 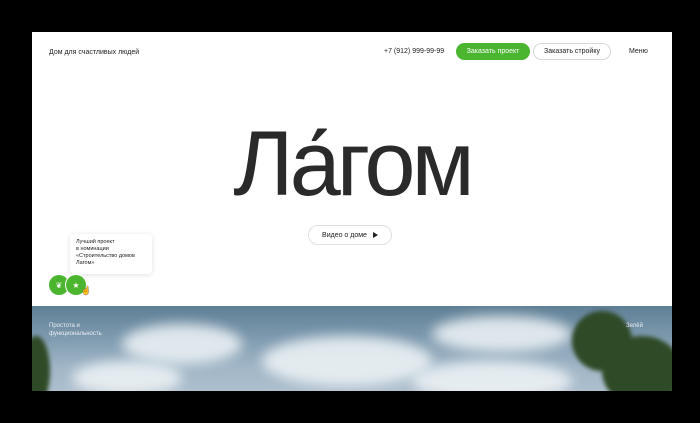 I want to click on photo-caption: Простота и функциональность, so click(x=75, y=331).